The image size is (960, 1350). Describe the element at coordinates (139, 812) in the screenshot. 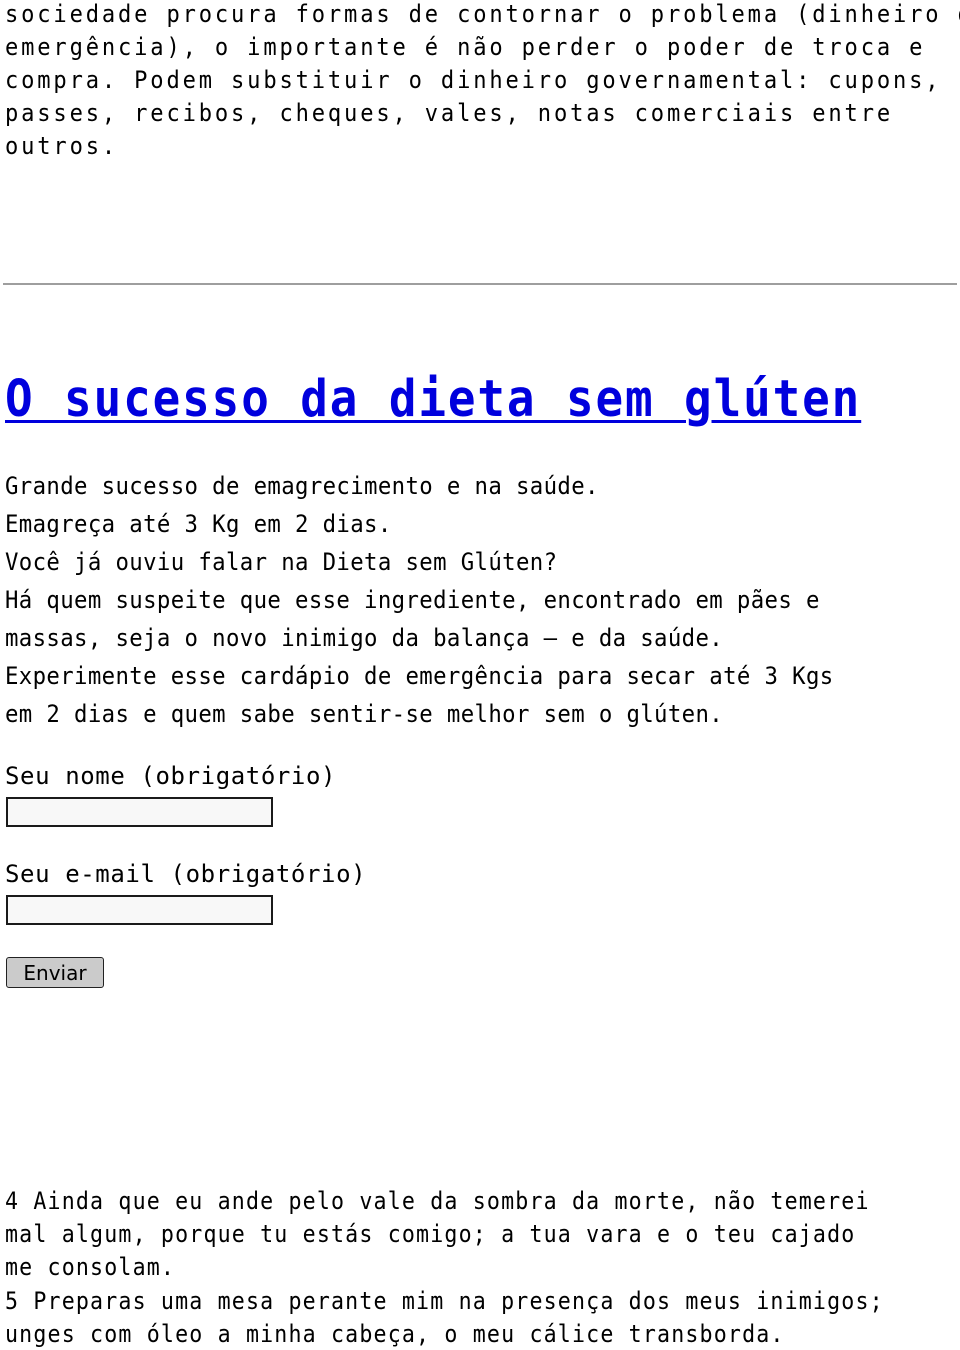

I see `name-input` at that location.